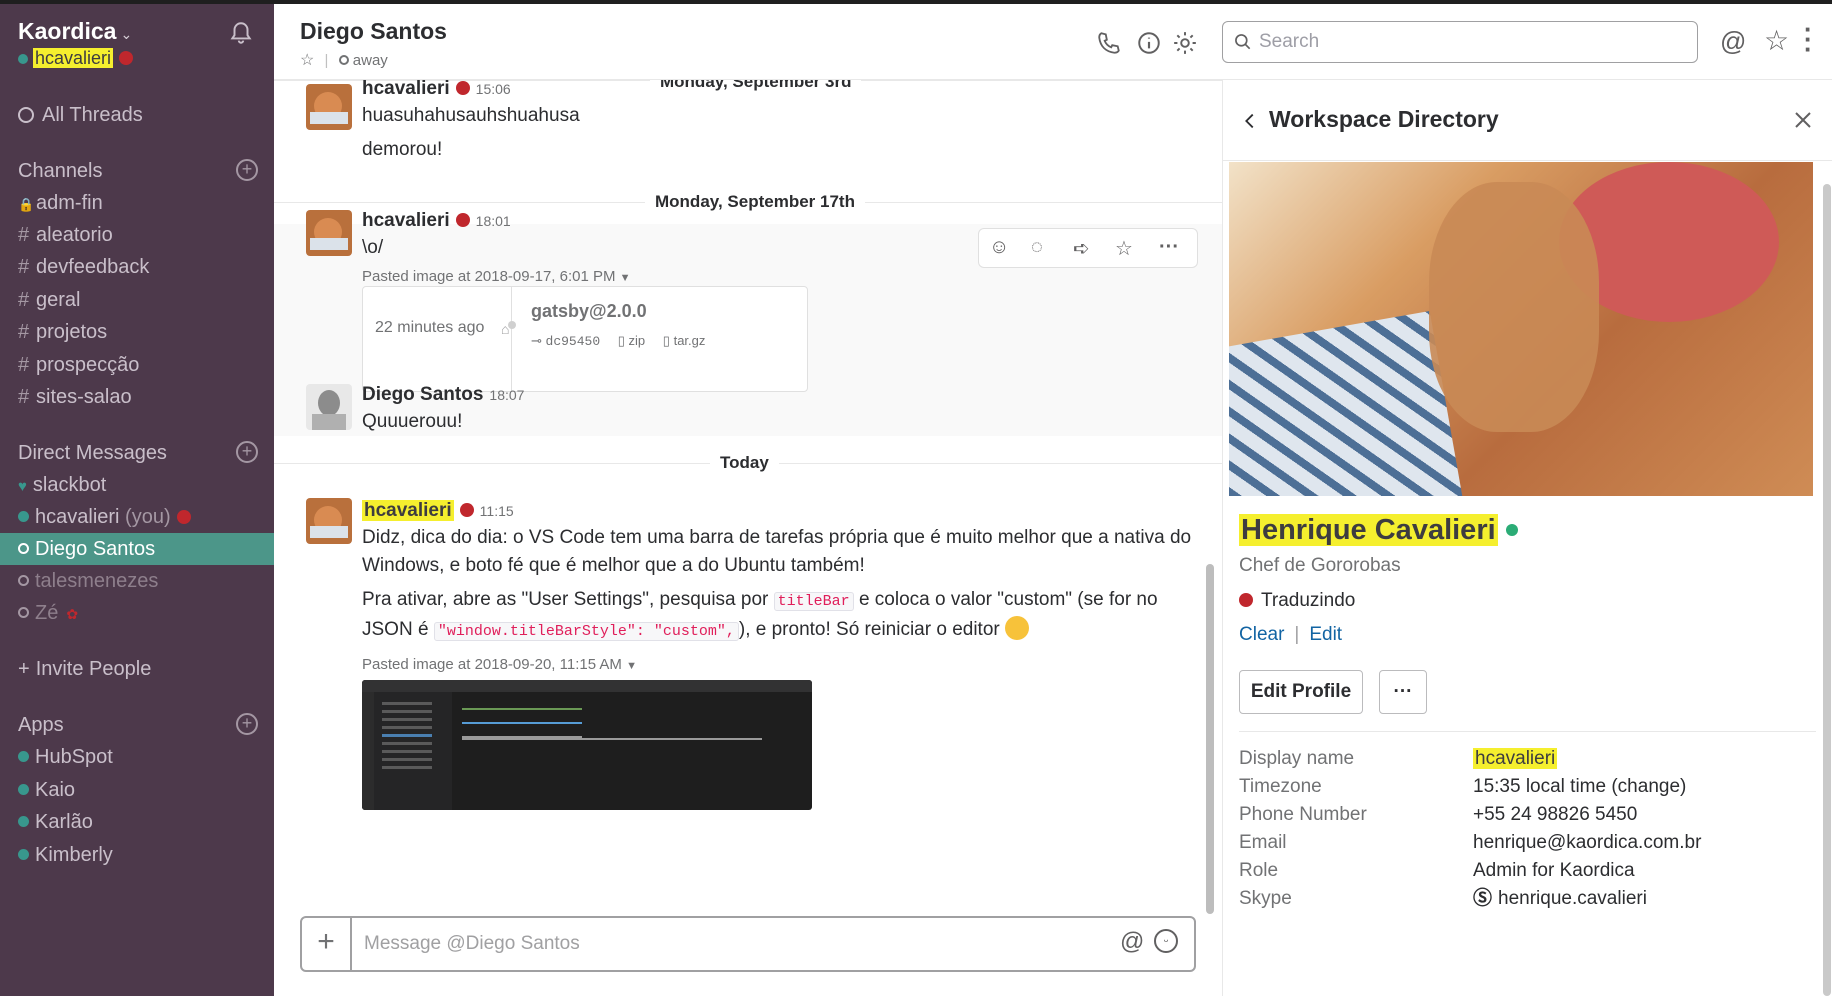 The height and width of the screenshot is (996, 1832). I want to click on inline-code: "window.titleBarStyle": "custom",, so click(586, 631).